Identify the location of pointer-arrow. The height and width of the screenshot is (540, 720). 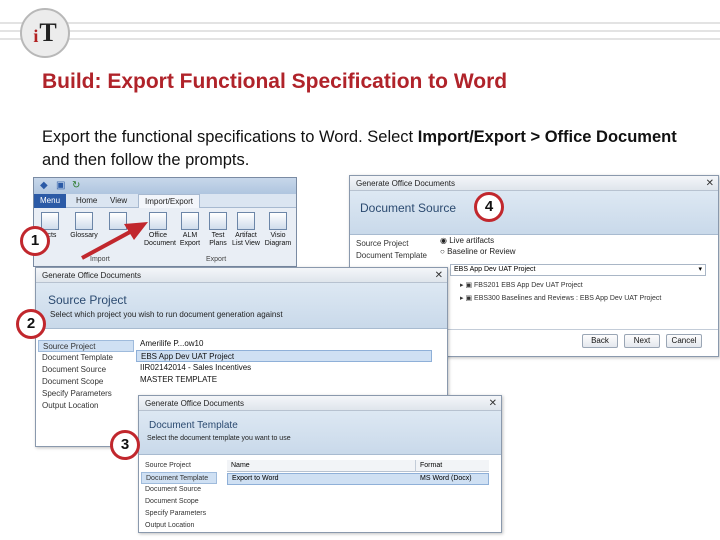
(114, 241).